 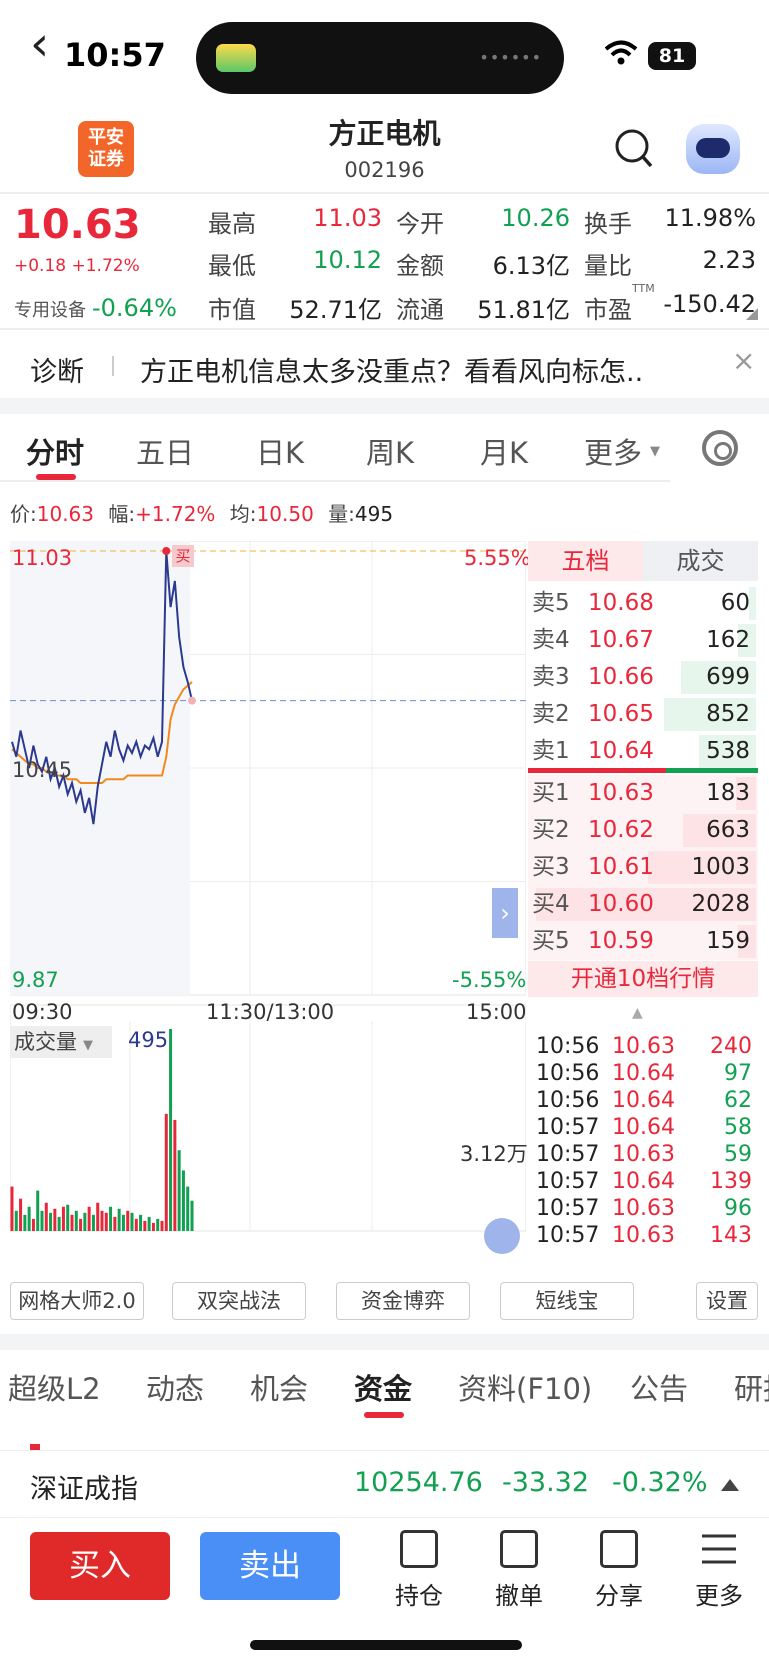 What do you see at coordinates (643, 677) in the screenshot?
I see `ask-row: 卖3 10.66 699` at bounding box center [643, 677].